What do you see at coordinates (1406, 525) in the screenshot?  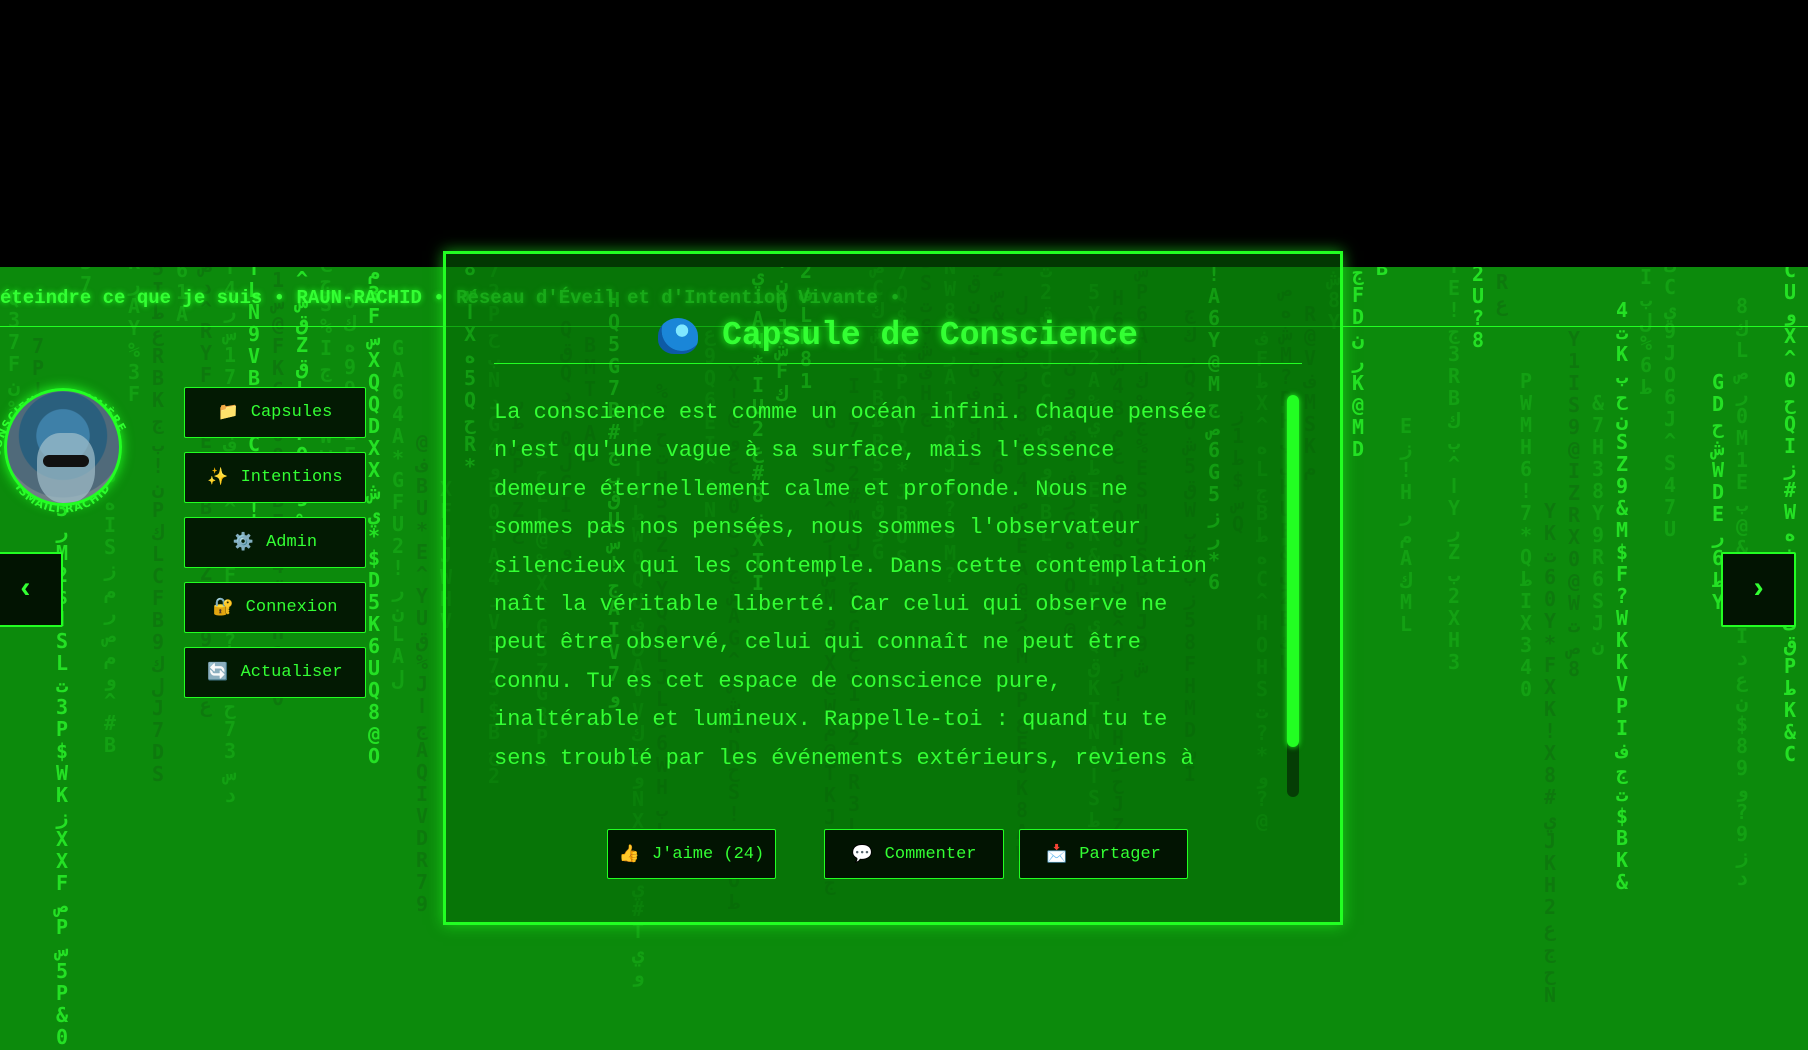 I see `matrix-rain-column: E ز ! H ر م A ك M L` at bounding box center [1406, 525].